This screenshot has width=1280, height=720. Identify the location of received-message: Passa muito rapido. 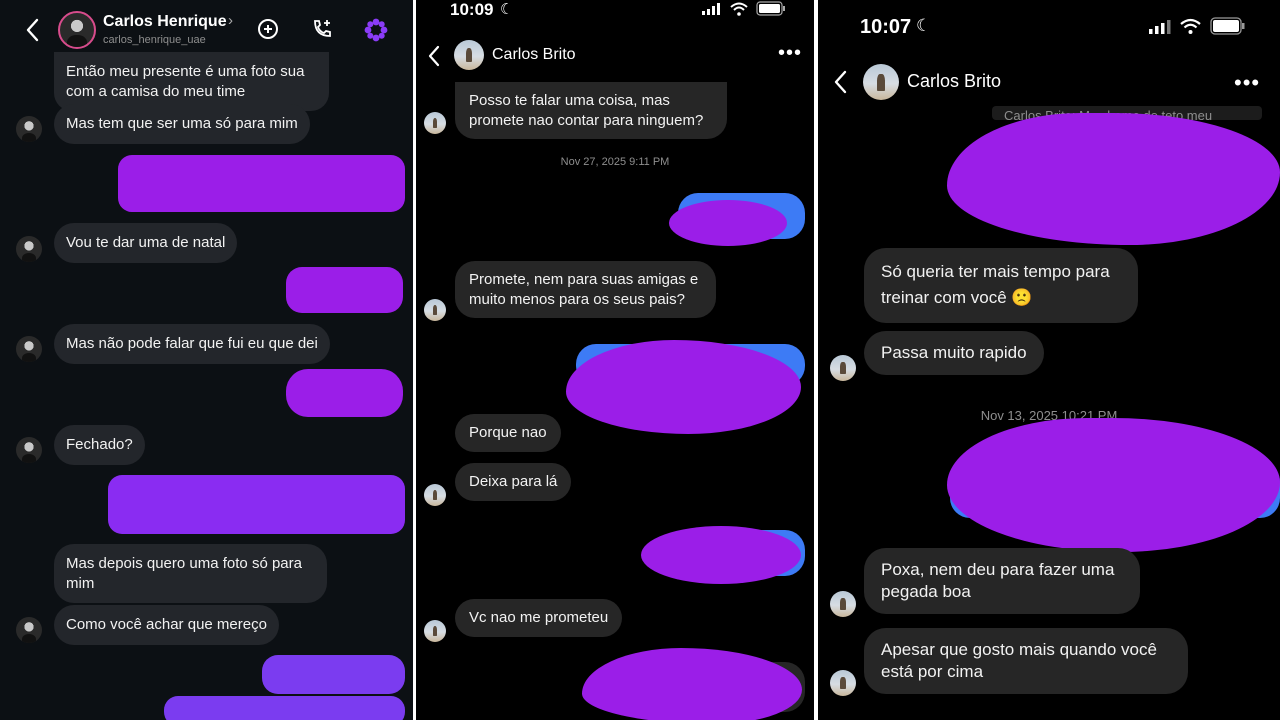
(954, 353).